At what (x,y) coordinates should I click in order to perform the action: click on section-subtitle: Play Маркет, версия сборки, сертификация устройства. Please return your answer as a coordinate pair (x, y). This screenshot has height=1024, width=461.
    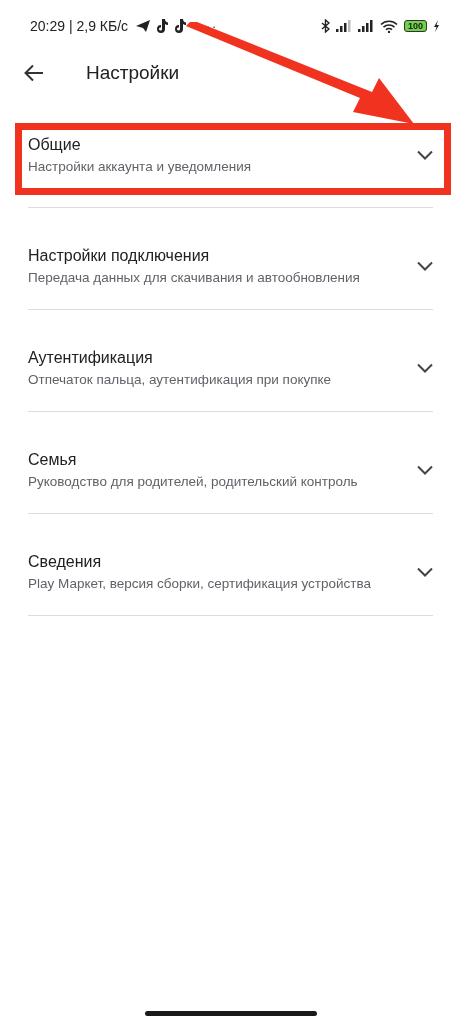
    Looking at the image, I should click on (200, 583).